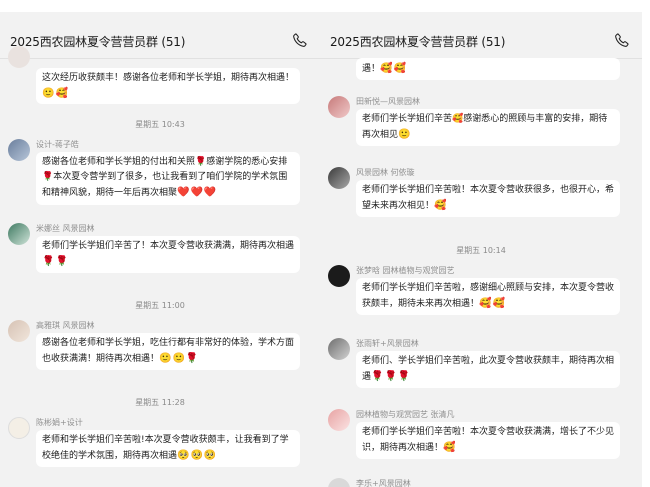 This screenshot has width=650, height=487. I want to click on sender-name: 张梦晗 园林植物与观赏园艺, so click(405, 270).